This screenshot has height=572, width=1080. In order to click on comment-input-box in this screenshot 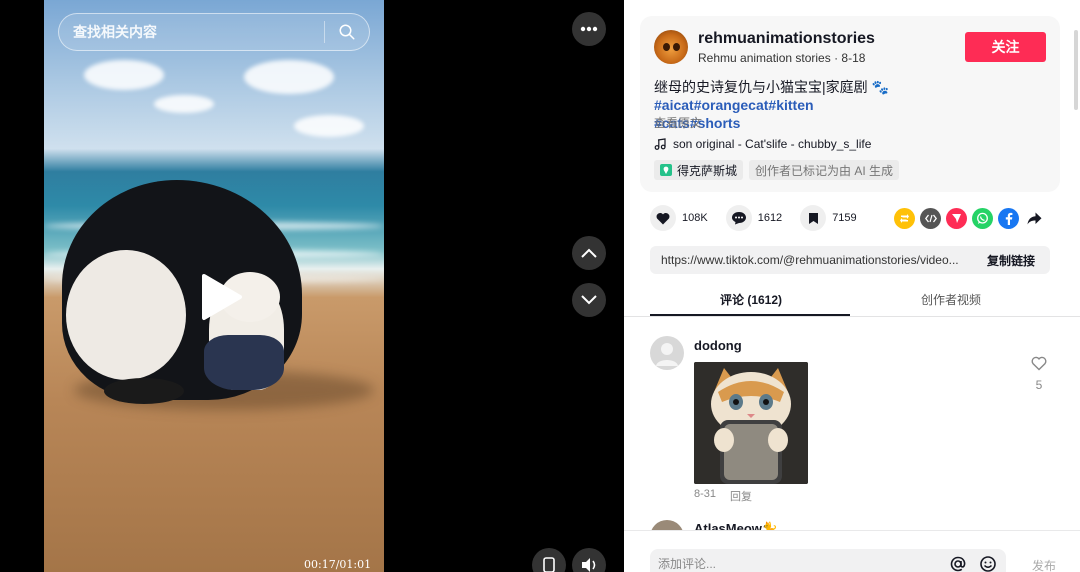, I will do `click(828, 560)`.